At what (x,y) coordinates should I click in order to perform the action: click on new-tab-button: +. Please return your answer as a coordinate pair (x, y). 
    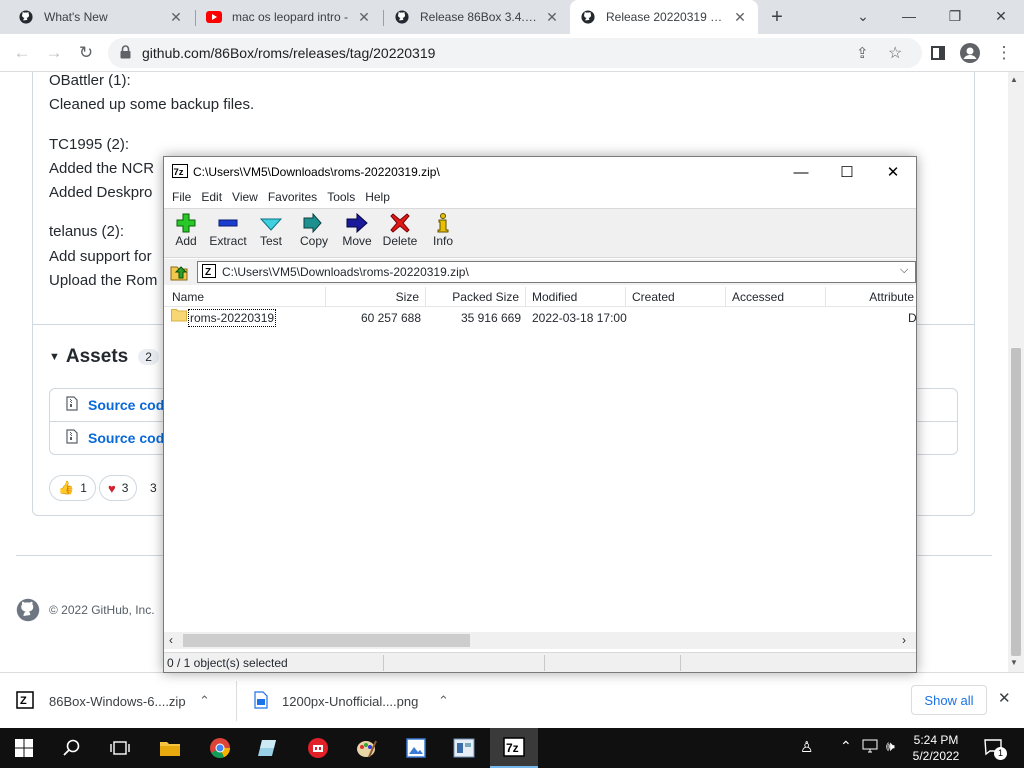
    Looking at the image, I should click on (777, 17).